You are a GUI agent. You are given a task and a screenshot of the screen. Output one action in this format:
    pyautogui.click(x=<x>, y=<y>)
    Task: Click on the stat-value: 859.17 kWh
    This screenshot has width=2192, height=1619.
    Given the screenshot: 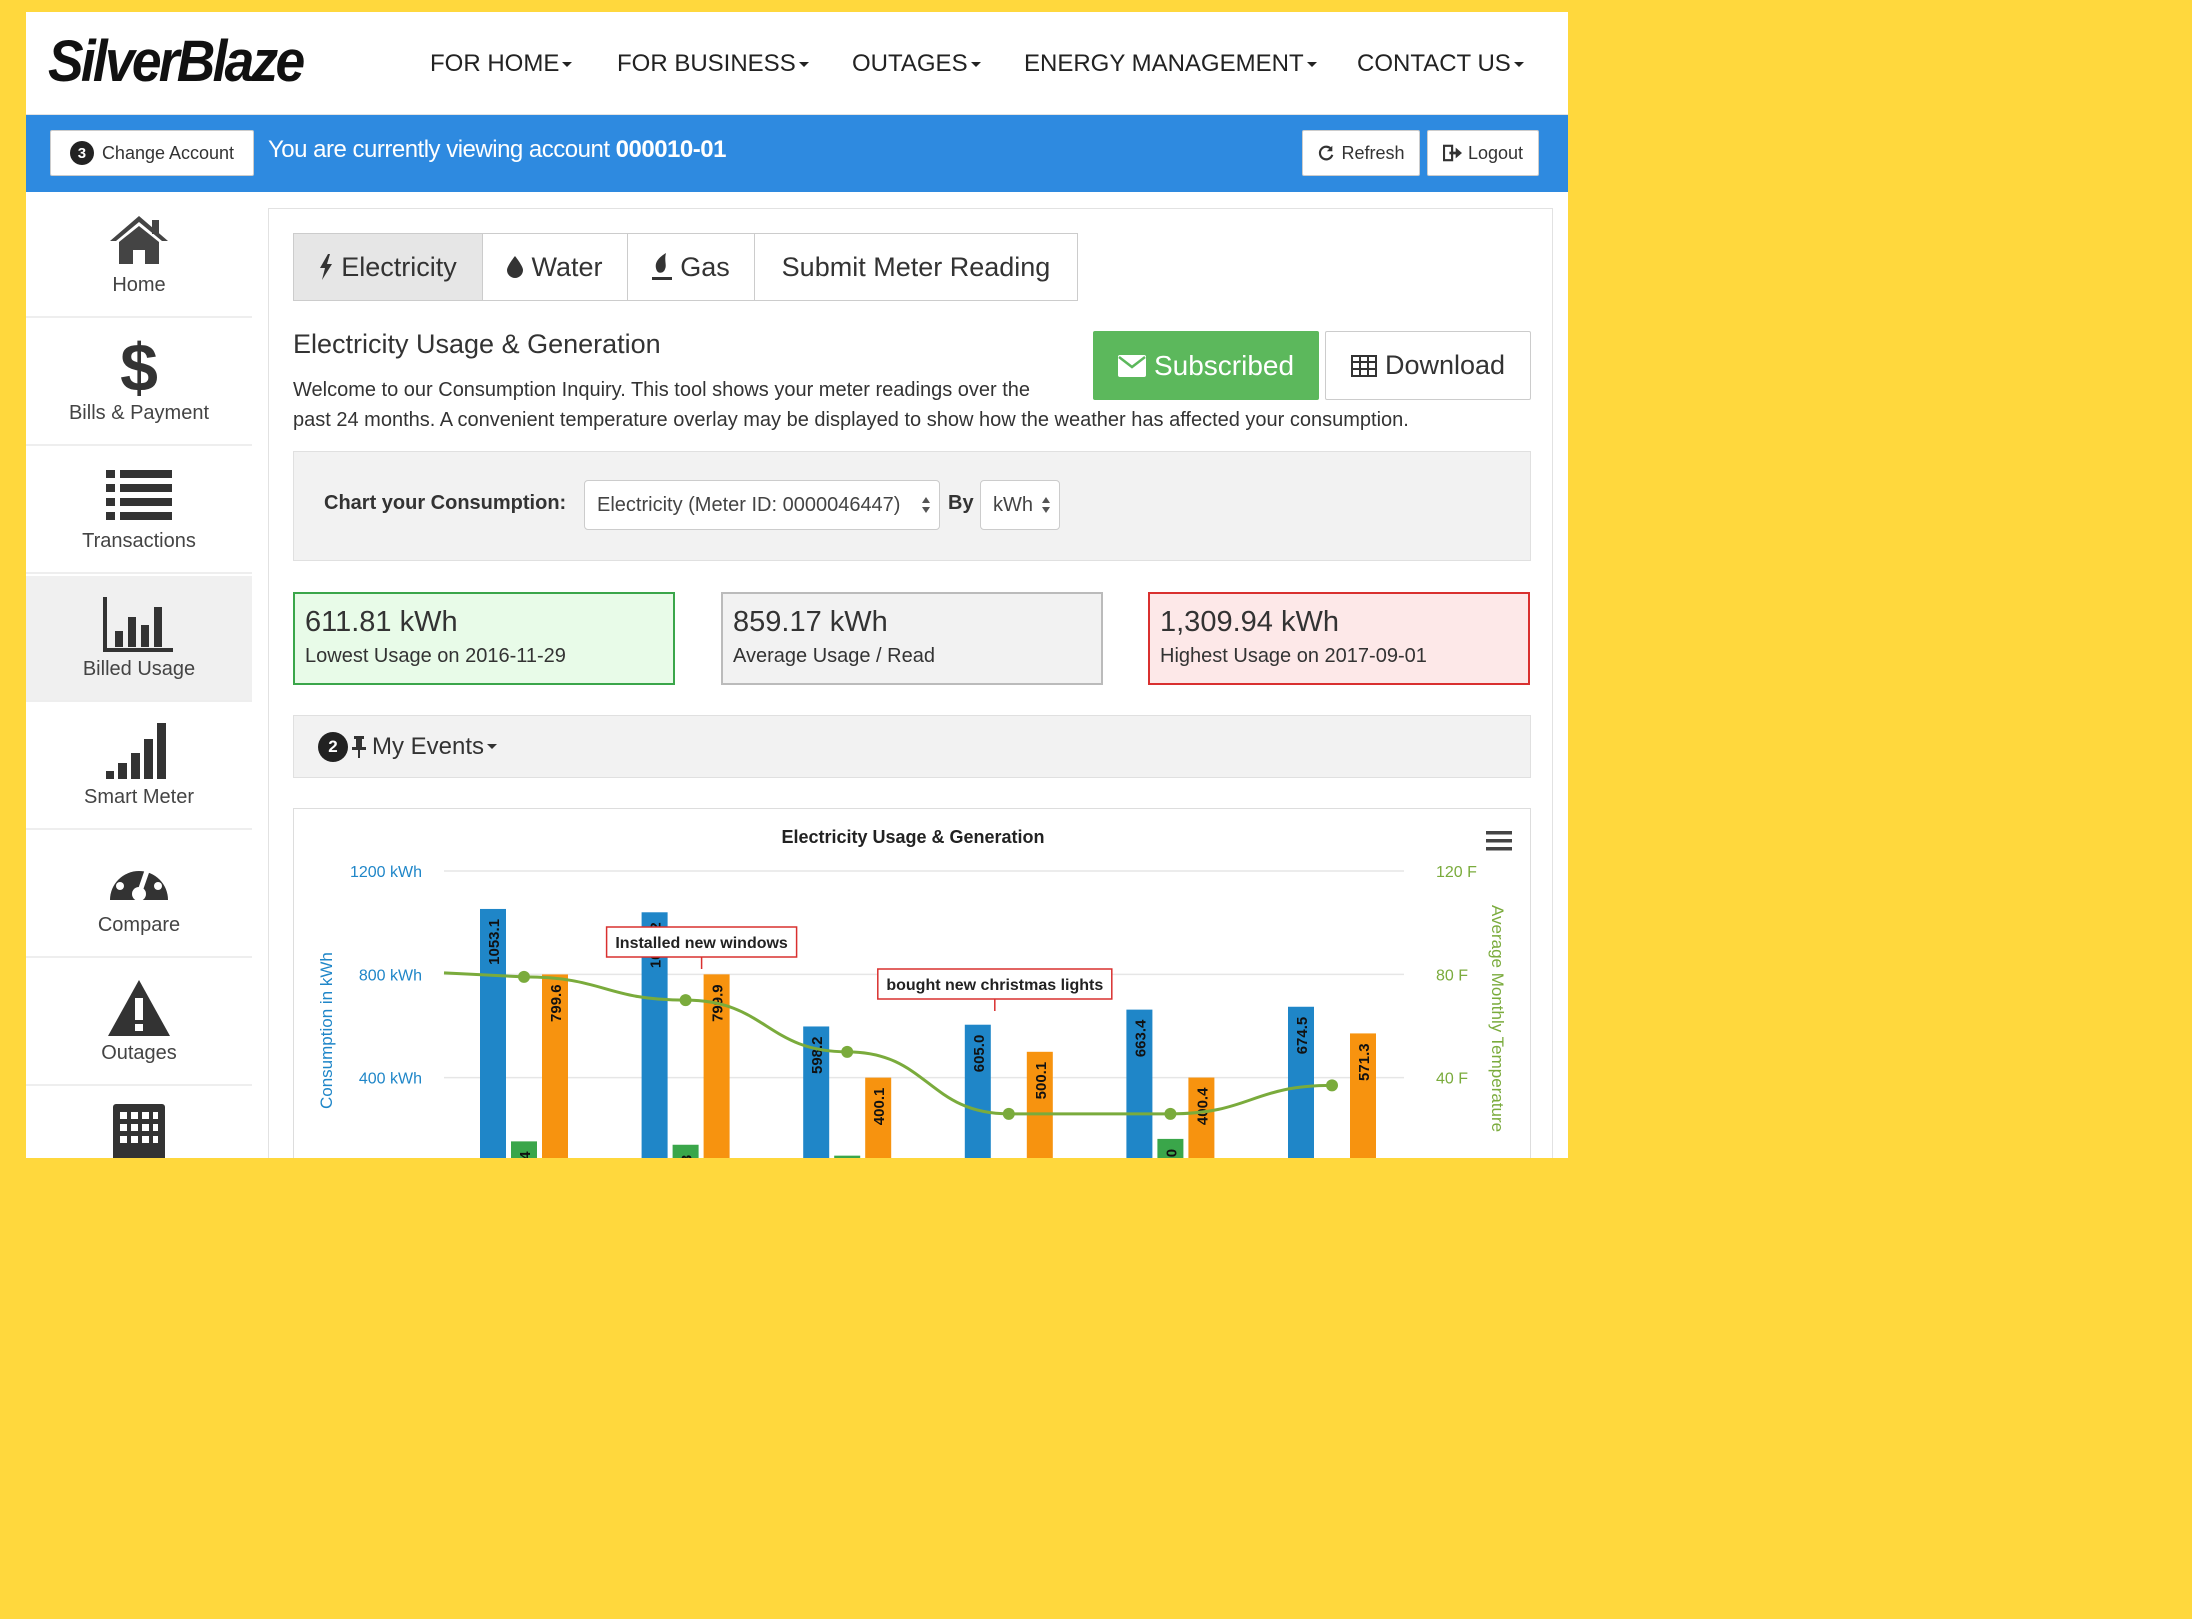 What is the action you would take?
    pyautogui.click(x=810, y=622)
    